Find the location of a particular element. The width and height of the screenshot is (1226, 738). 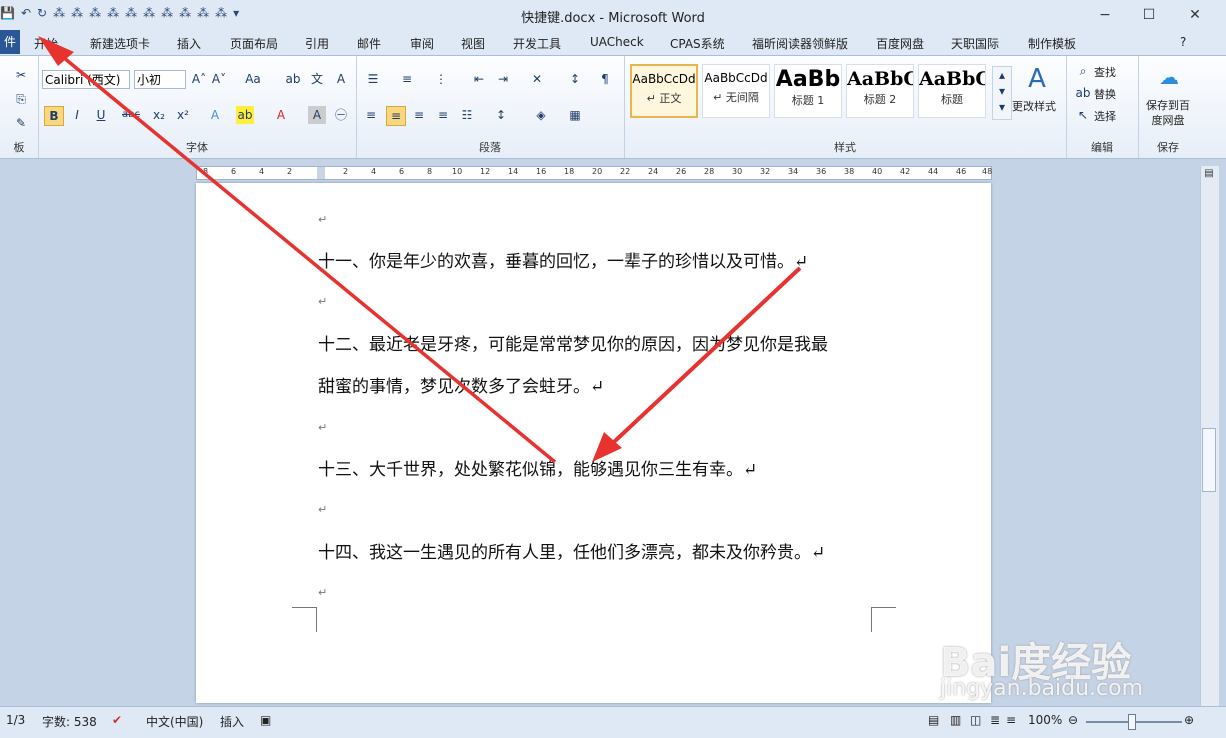

chinese-layout-icon: ✕ is located at coordinates (537, 79).